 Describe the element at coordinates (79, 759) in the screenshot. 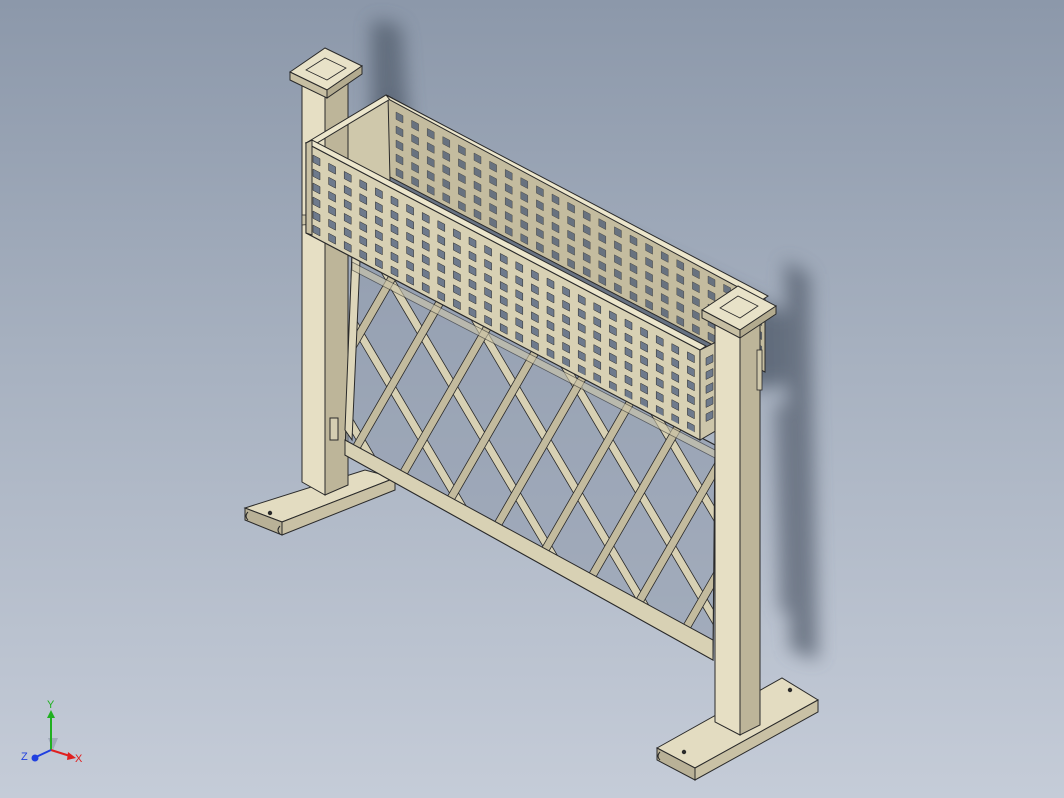

I see `x-axis-label: X` at that location.